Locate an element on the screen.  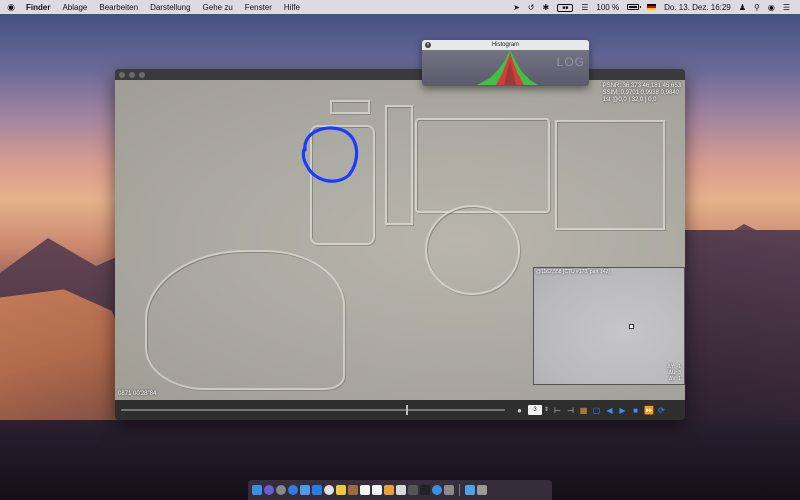
downloads-folder-icon is located at coordinates (470, 490).